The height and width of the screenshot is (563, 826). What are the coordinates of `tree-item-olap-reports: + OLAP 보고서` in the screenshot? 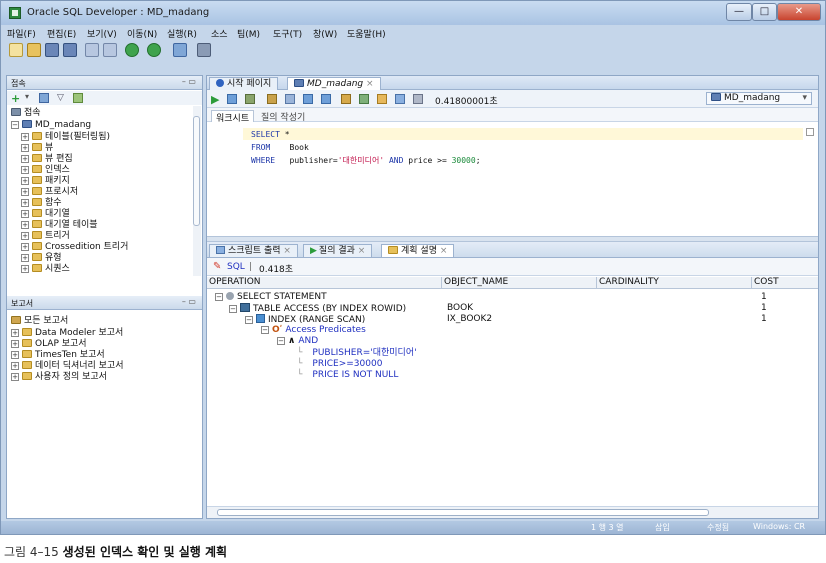 It's located at (49, 344).